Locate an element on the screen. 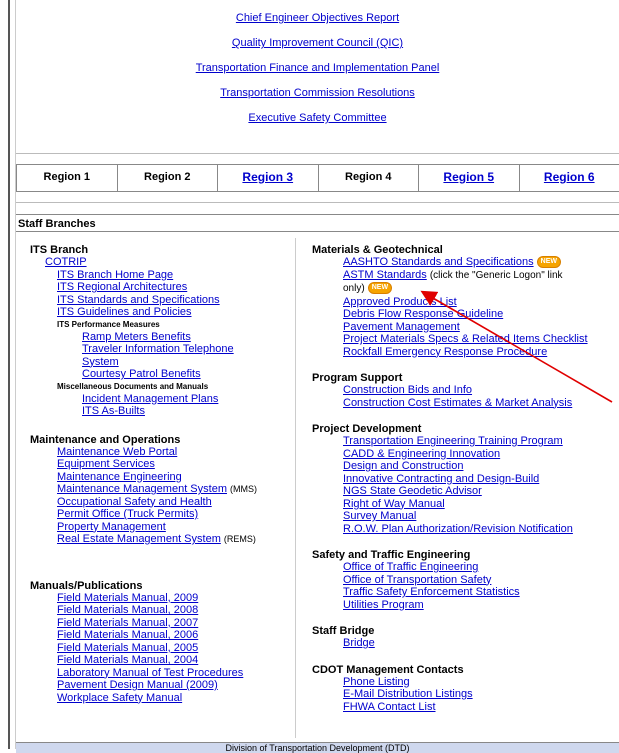 The image size is (619, 753). staff-bridge-title: Staff Bridge is located at coordinates (465, 631).